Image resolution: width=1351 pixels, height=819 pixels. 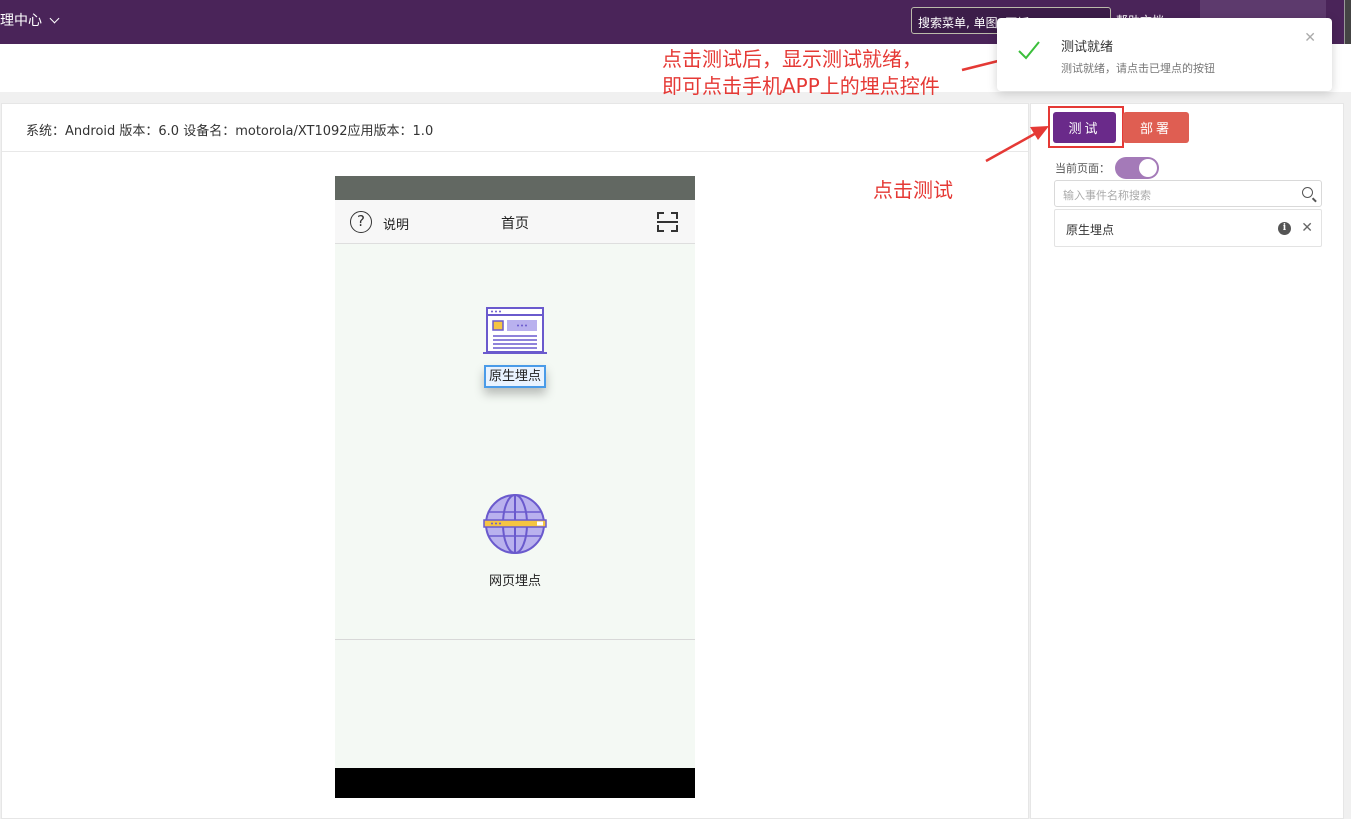 What do you see at coordinates (54, 18) in the screenshot?
I see `chevron-down-icon` at bounding box center [54, 18].